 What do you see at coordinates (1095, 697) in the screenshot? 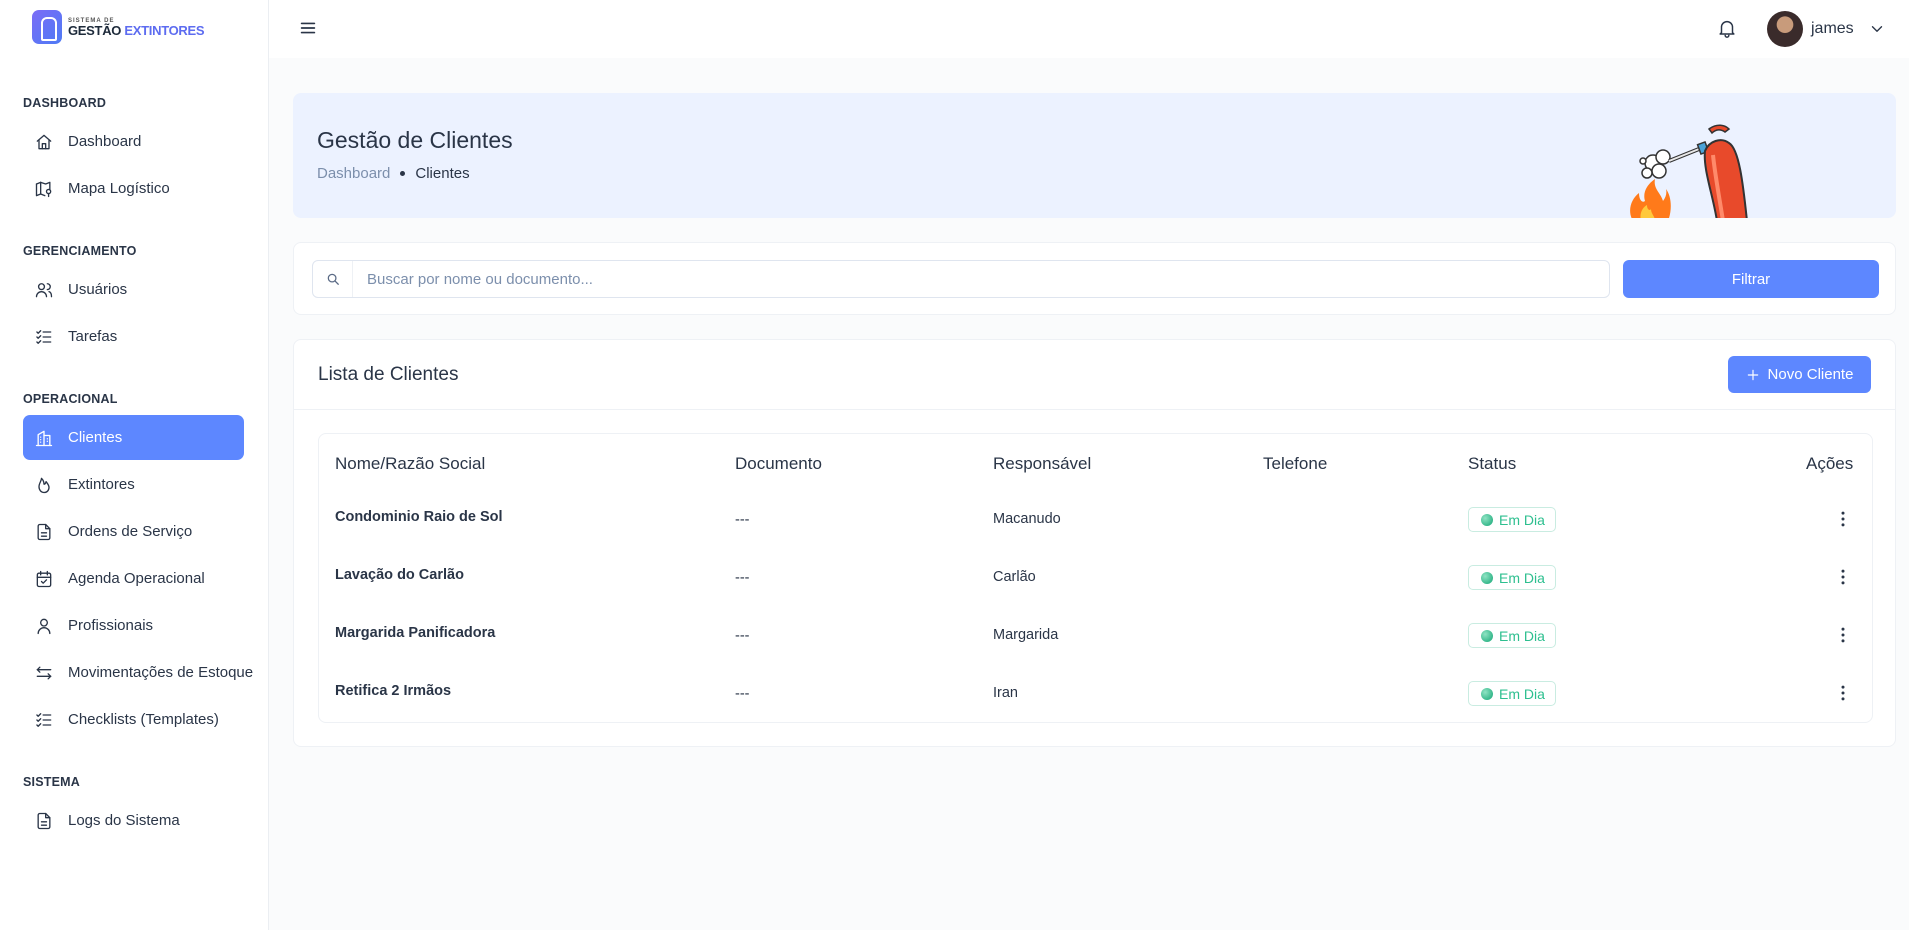
I see `table-row: Retifica 2 Irmãos --- Iran Em Dia` at bounding box center [1095, 697].